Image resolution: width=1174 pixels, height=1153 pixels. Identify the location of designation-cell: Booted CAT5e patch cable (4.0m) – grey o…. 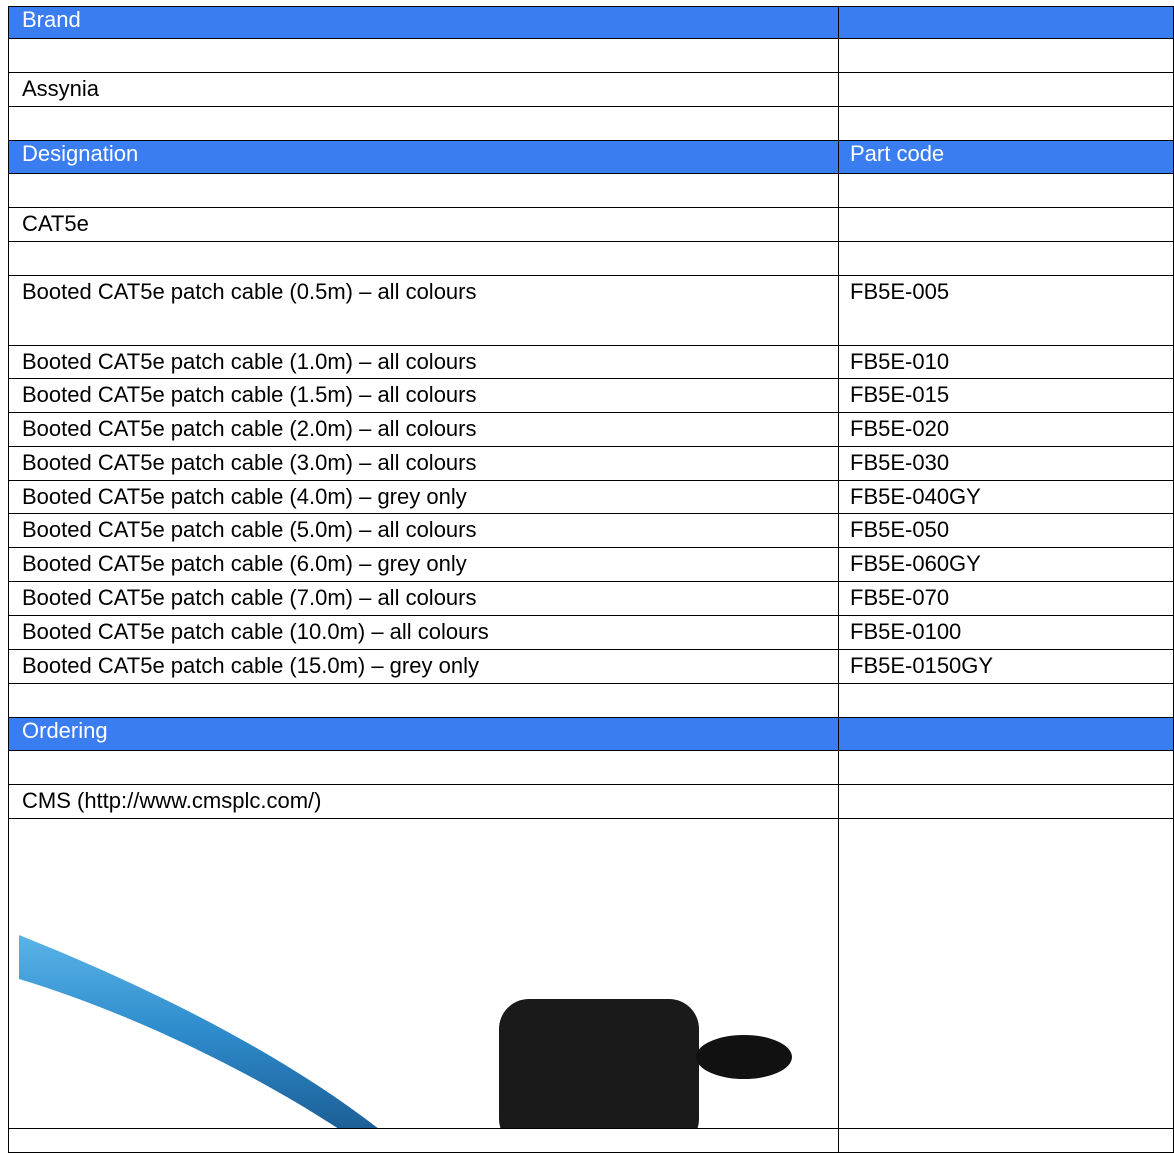
(424, 497).